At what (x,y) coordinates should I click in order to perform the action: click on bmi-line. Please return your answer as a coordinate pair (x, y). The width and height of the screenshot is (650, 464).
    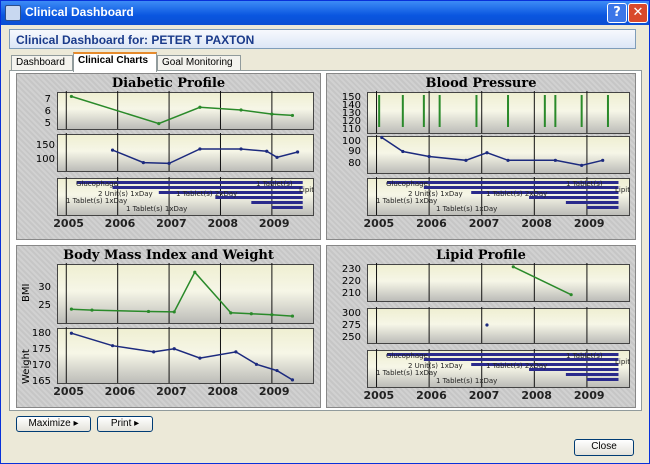
    Looking at the image, I should click on (182, 293).